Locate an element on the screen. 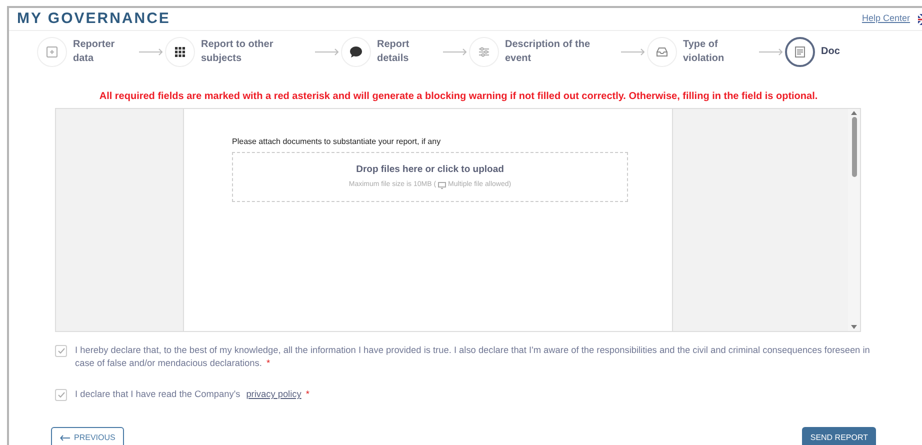 This screenshot has height=445, width=922. scrollbar is located at coordinates (854, 220).